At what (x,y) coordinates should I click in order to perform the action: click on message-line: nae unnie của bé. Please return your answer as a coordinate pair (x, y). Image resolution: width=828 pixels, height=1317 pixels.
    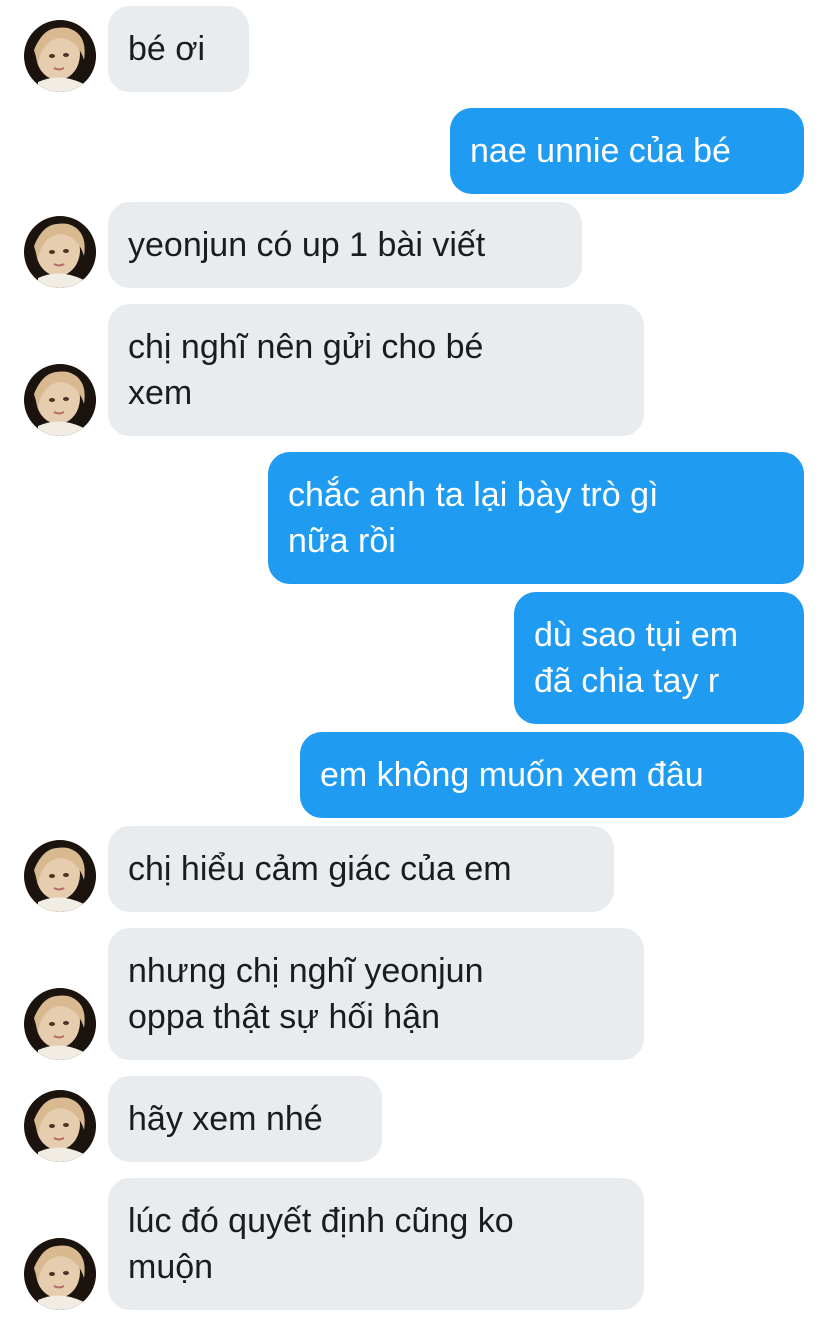
    Looking at the image, I should click on (600, 151).